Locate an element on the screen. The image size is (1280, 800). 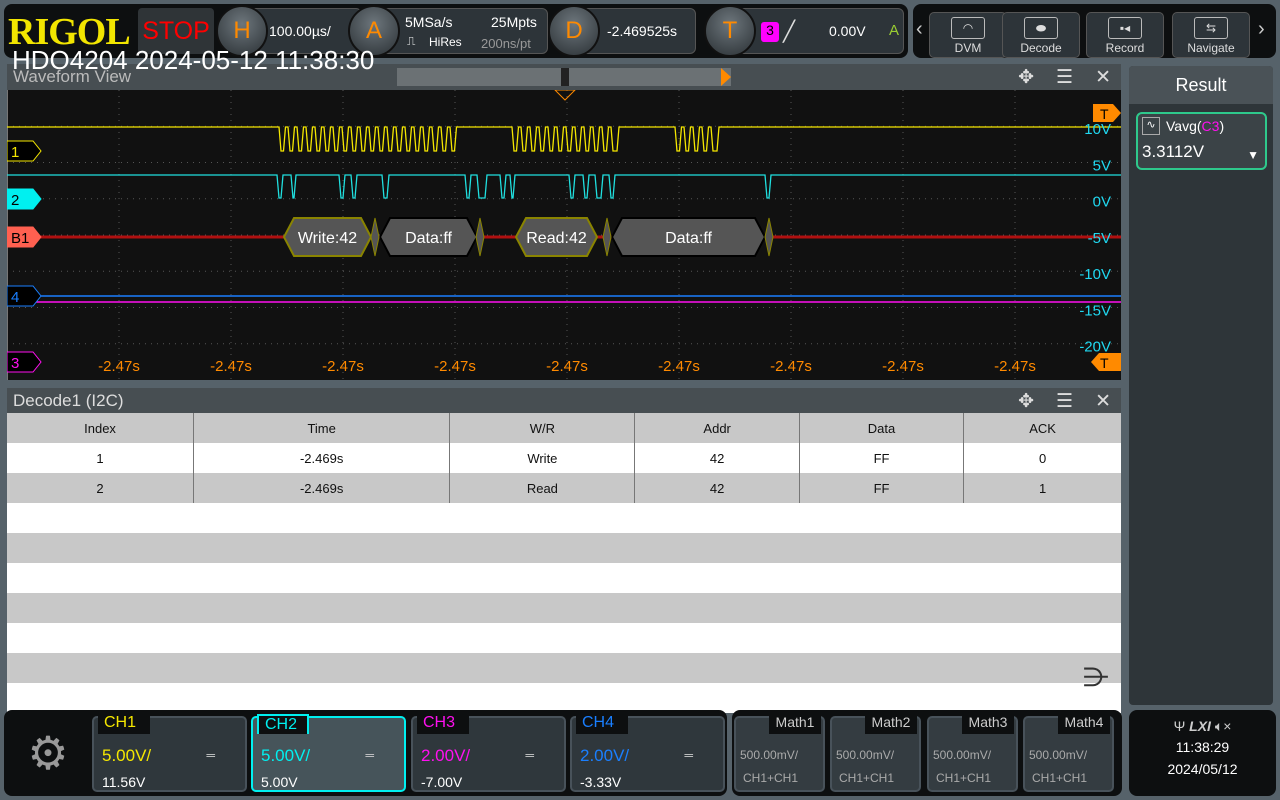
column-header: Addr is located at coordinates (717, 428).